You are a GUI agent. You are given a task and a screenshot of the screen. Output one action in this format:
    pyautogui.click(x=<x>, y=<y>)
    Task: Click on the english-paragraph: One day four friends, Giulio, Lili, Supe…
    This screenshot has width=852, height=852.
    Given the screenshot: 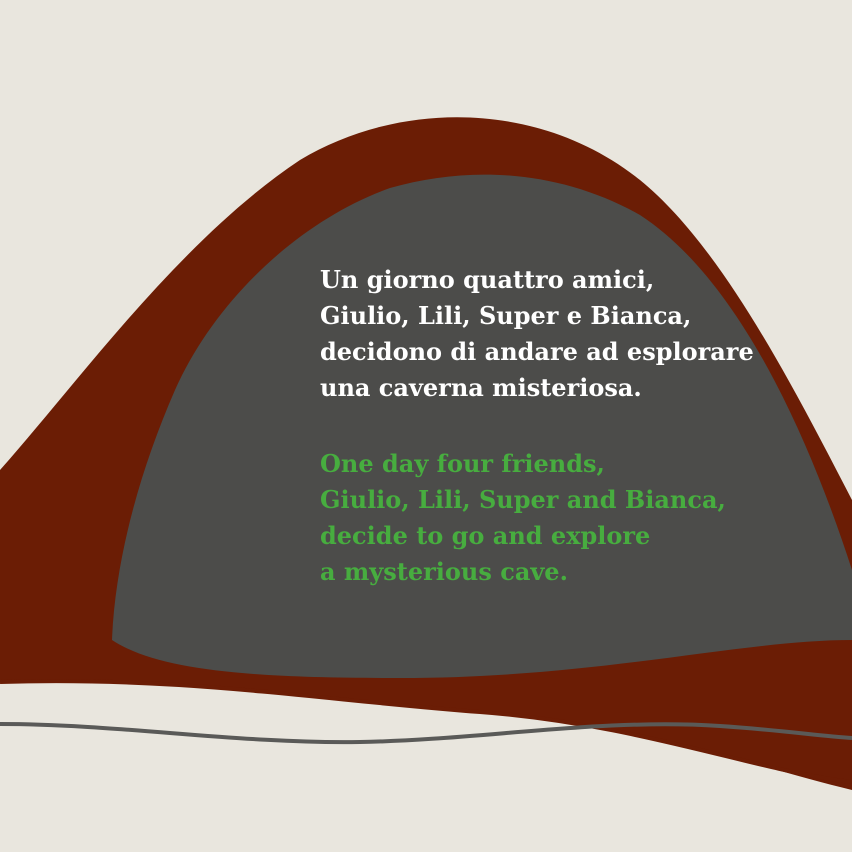 What is the action you would take?
    pyautogui.click(x=550, y=518)
    